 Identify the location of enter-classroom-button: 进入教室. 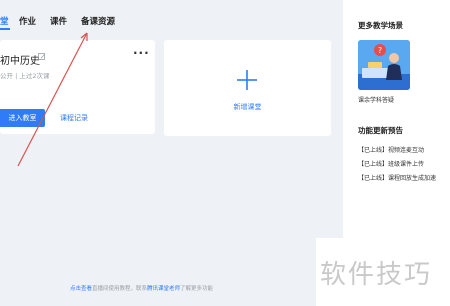
(22, 118).